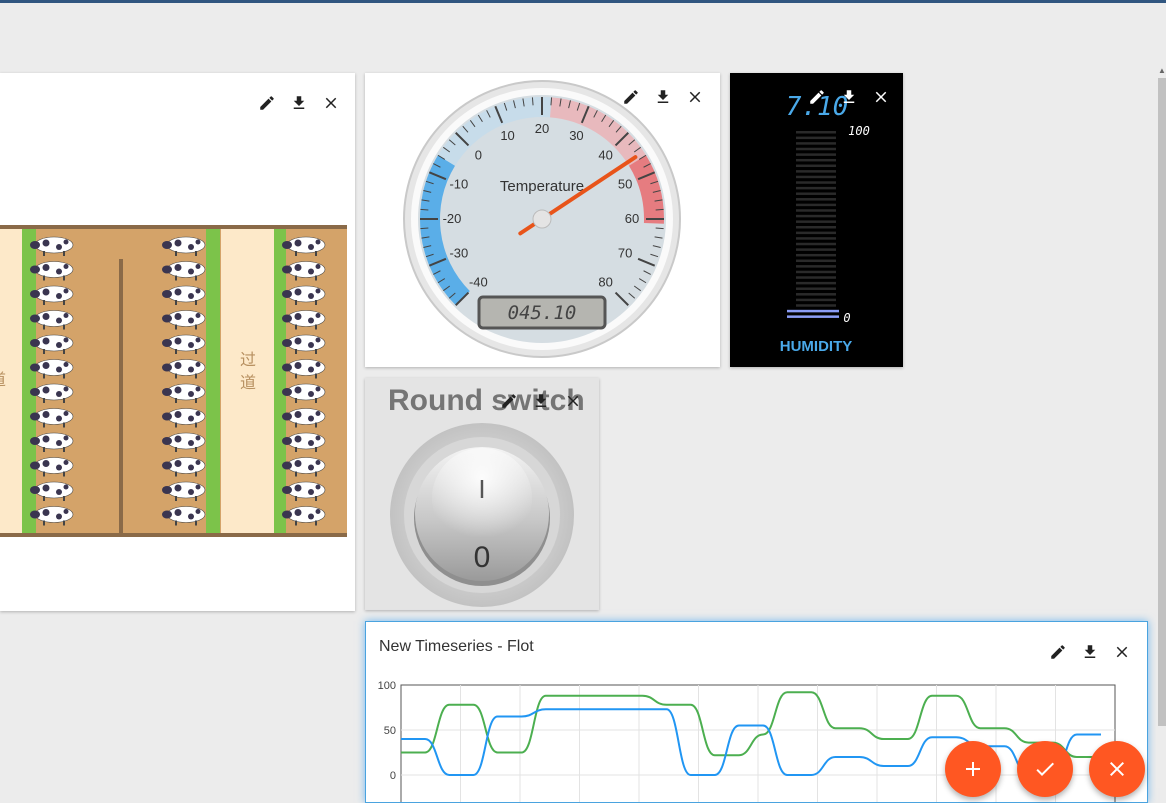 The width and height of the screenshot is (1166, 803). I want to click on humidity-bar-gauge: 7.10 100 0 HUMIDITY, so click(825, 223).